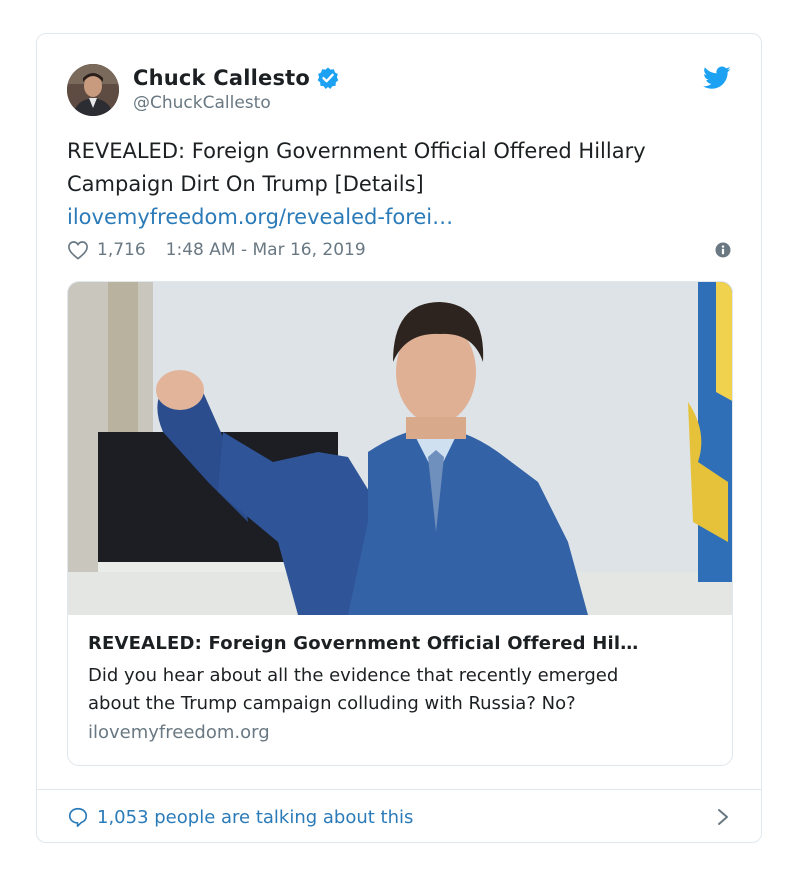 This screenshot has height=881, width=799. Describe the element at coordinates (245, 184) in the screenshot. I see `tweet-text-line: Campaign Dirt On Trump [Details]` at that location.